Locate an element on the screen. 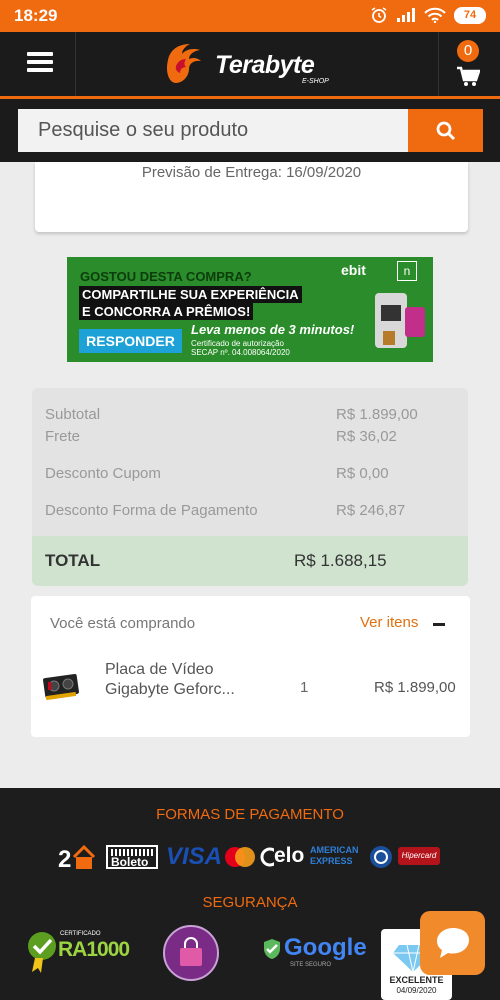  chat-button is located at coordinates (452, 943).